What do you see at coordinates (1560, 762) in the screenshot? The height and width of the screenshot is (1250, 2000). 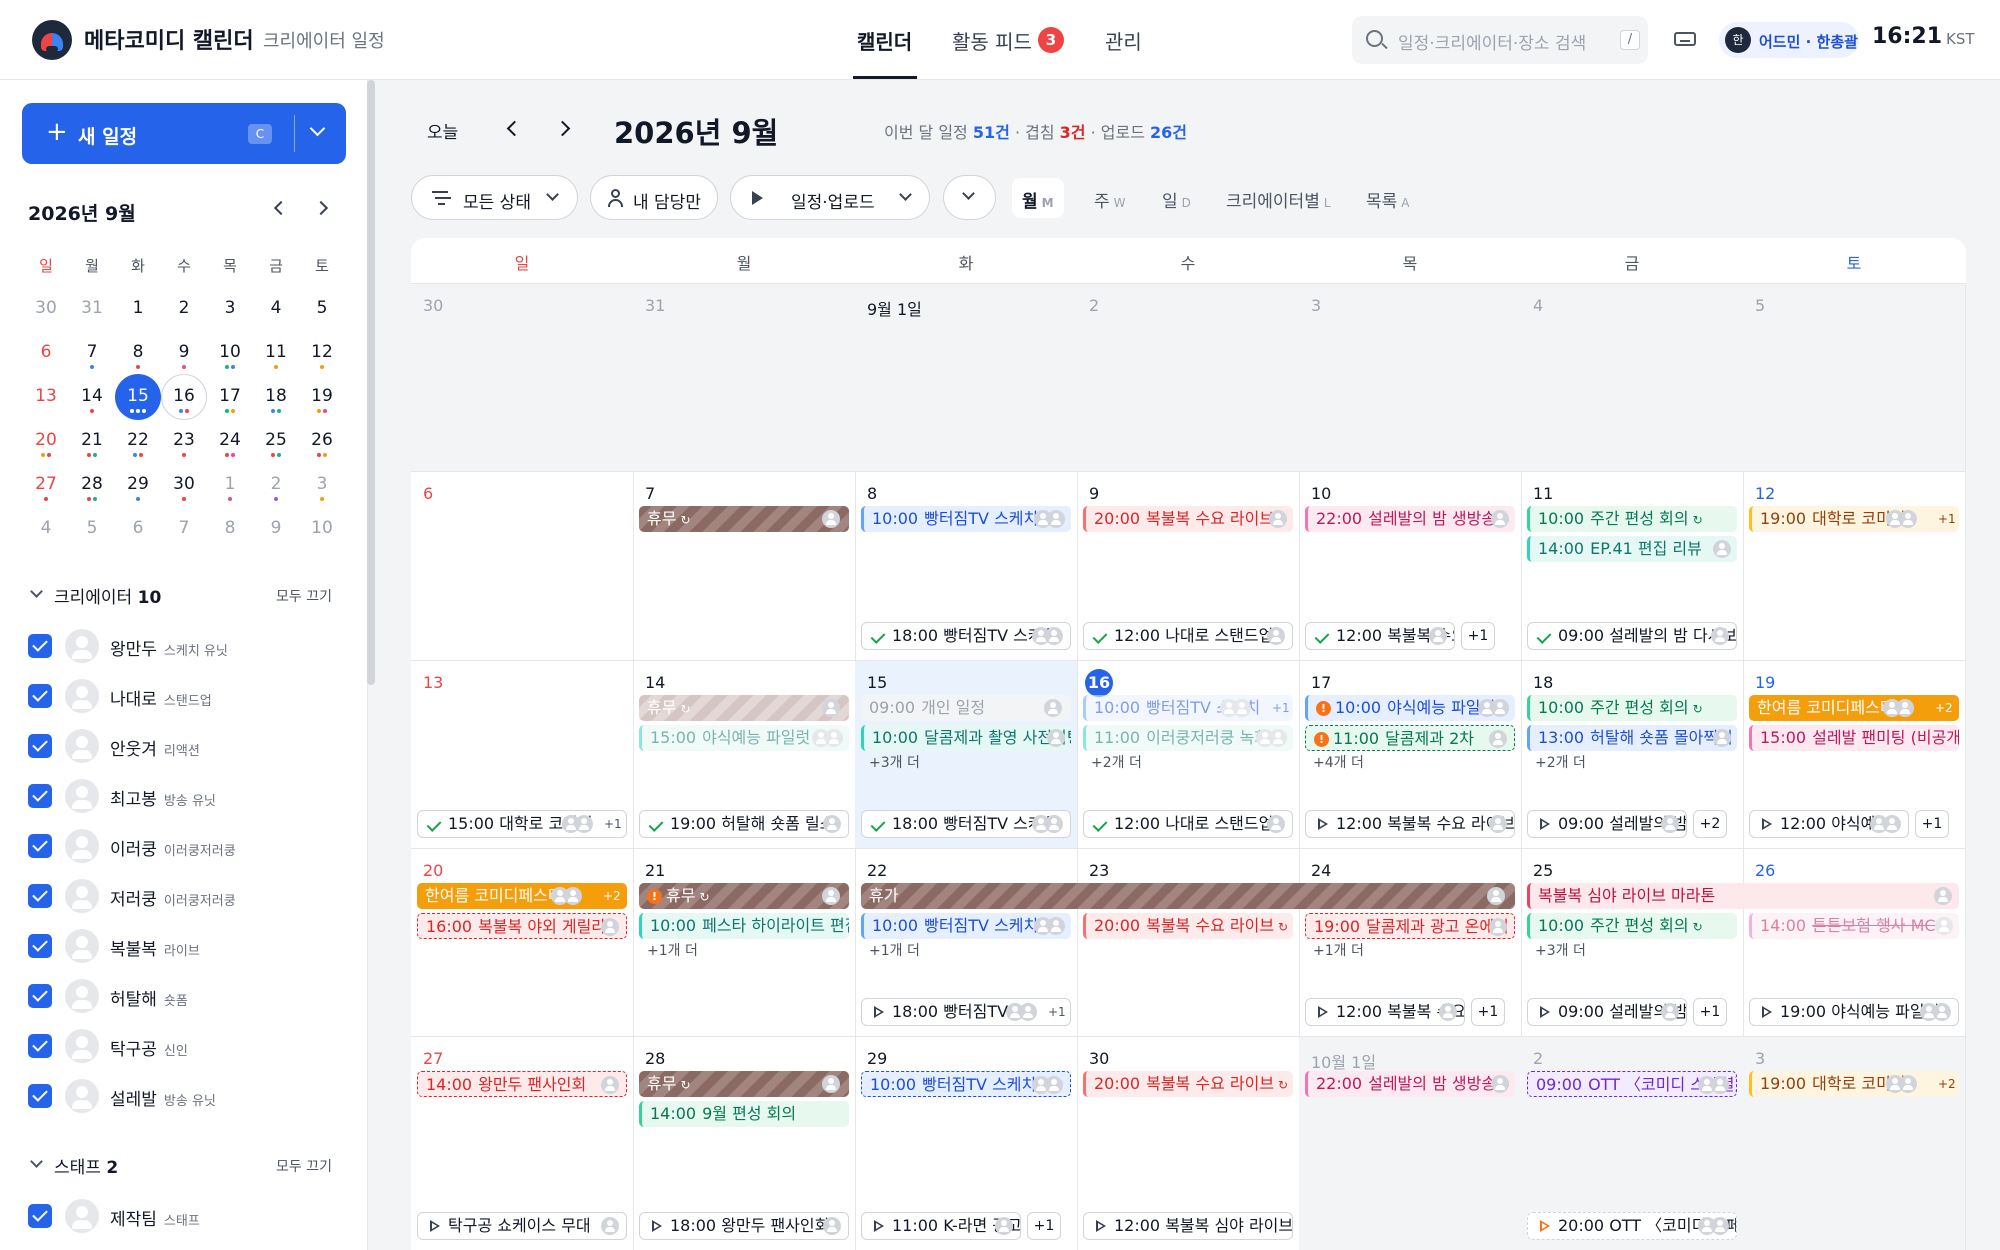 I see `more-events-link: +2개 더` at bounding box center [1560, 762].